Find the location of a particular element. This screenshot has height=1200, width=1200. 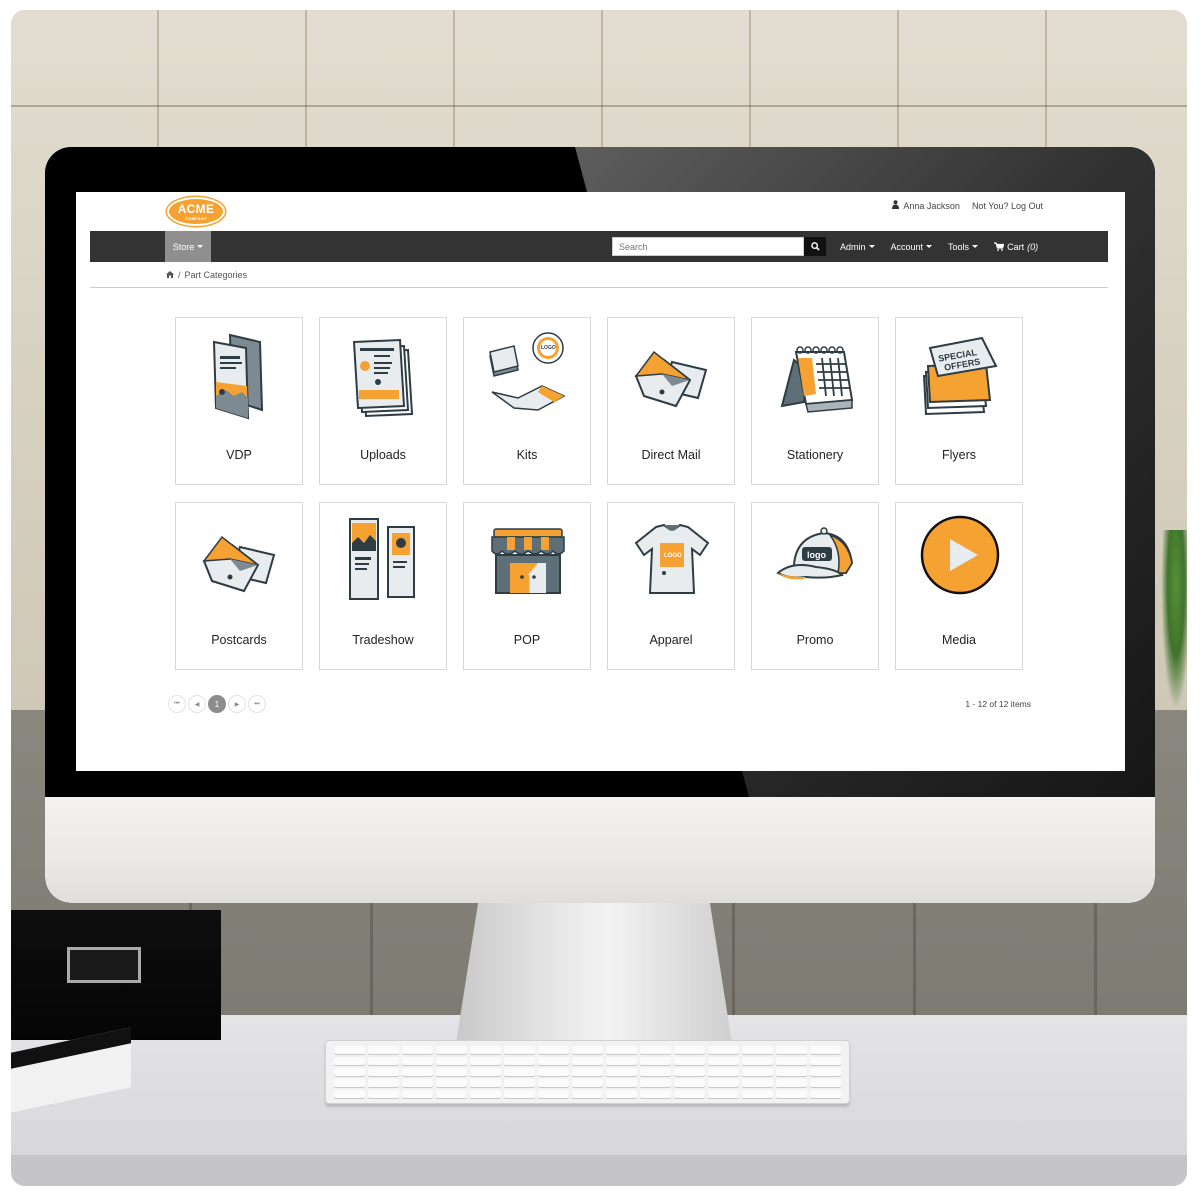

category-tile-direct-mail: Direct Mail is located at coordinates (671, 401).